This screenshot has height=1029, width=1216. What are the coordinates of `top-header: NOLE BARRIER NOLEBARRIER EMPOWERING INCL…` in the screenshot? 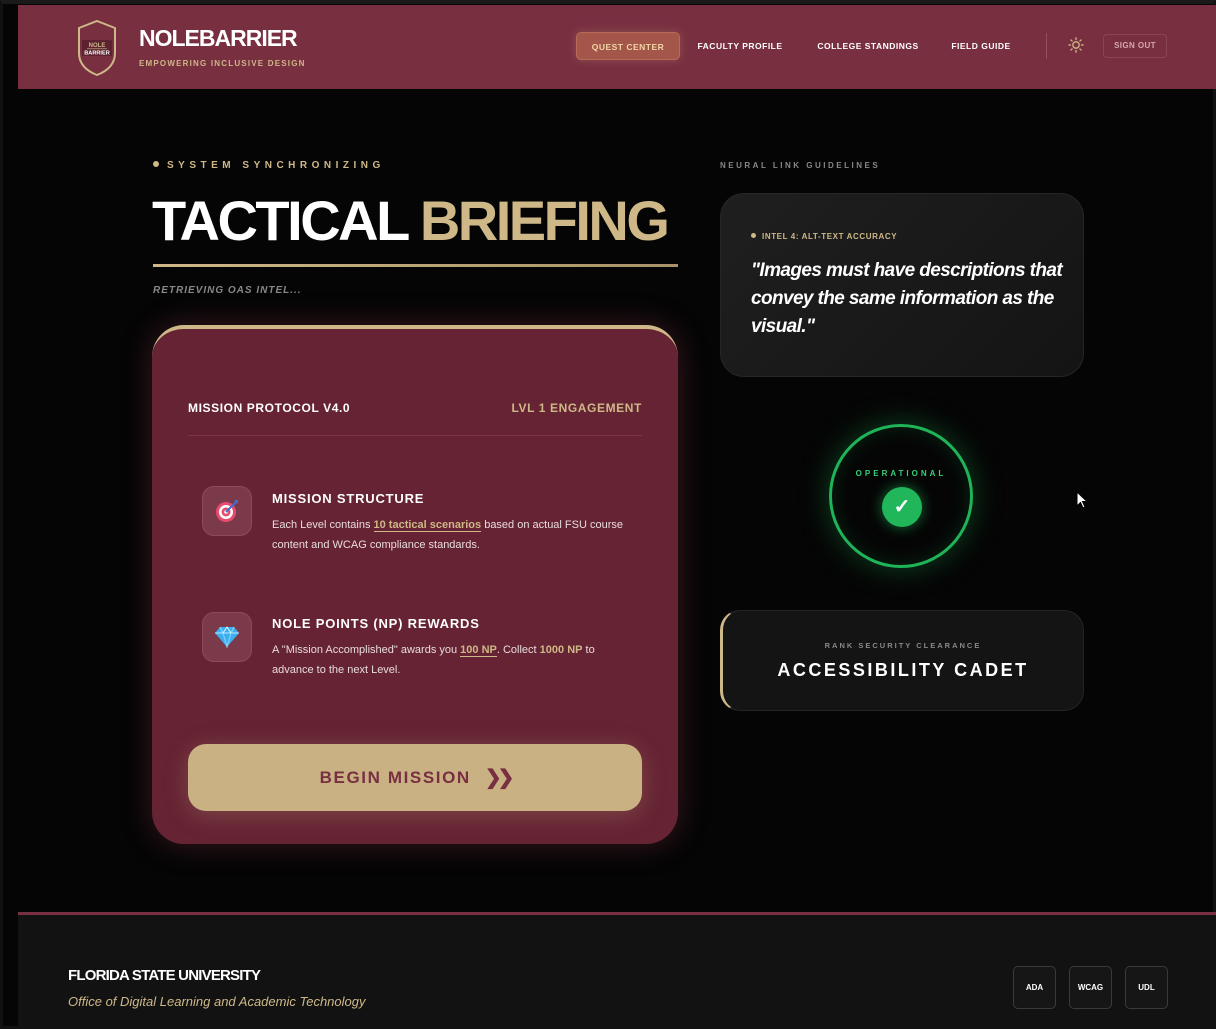 It's located at (617, 47).